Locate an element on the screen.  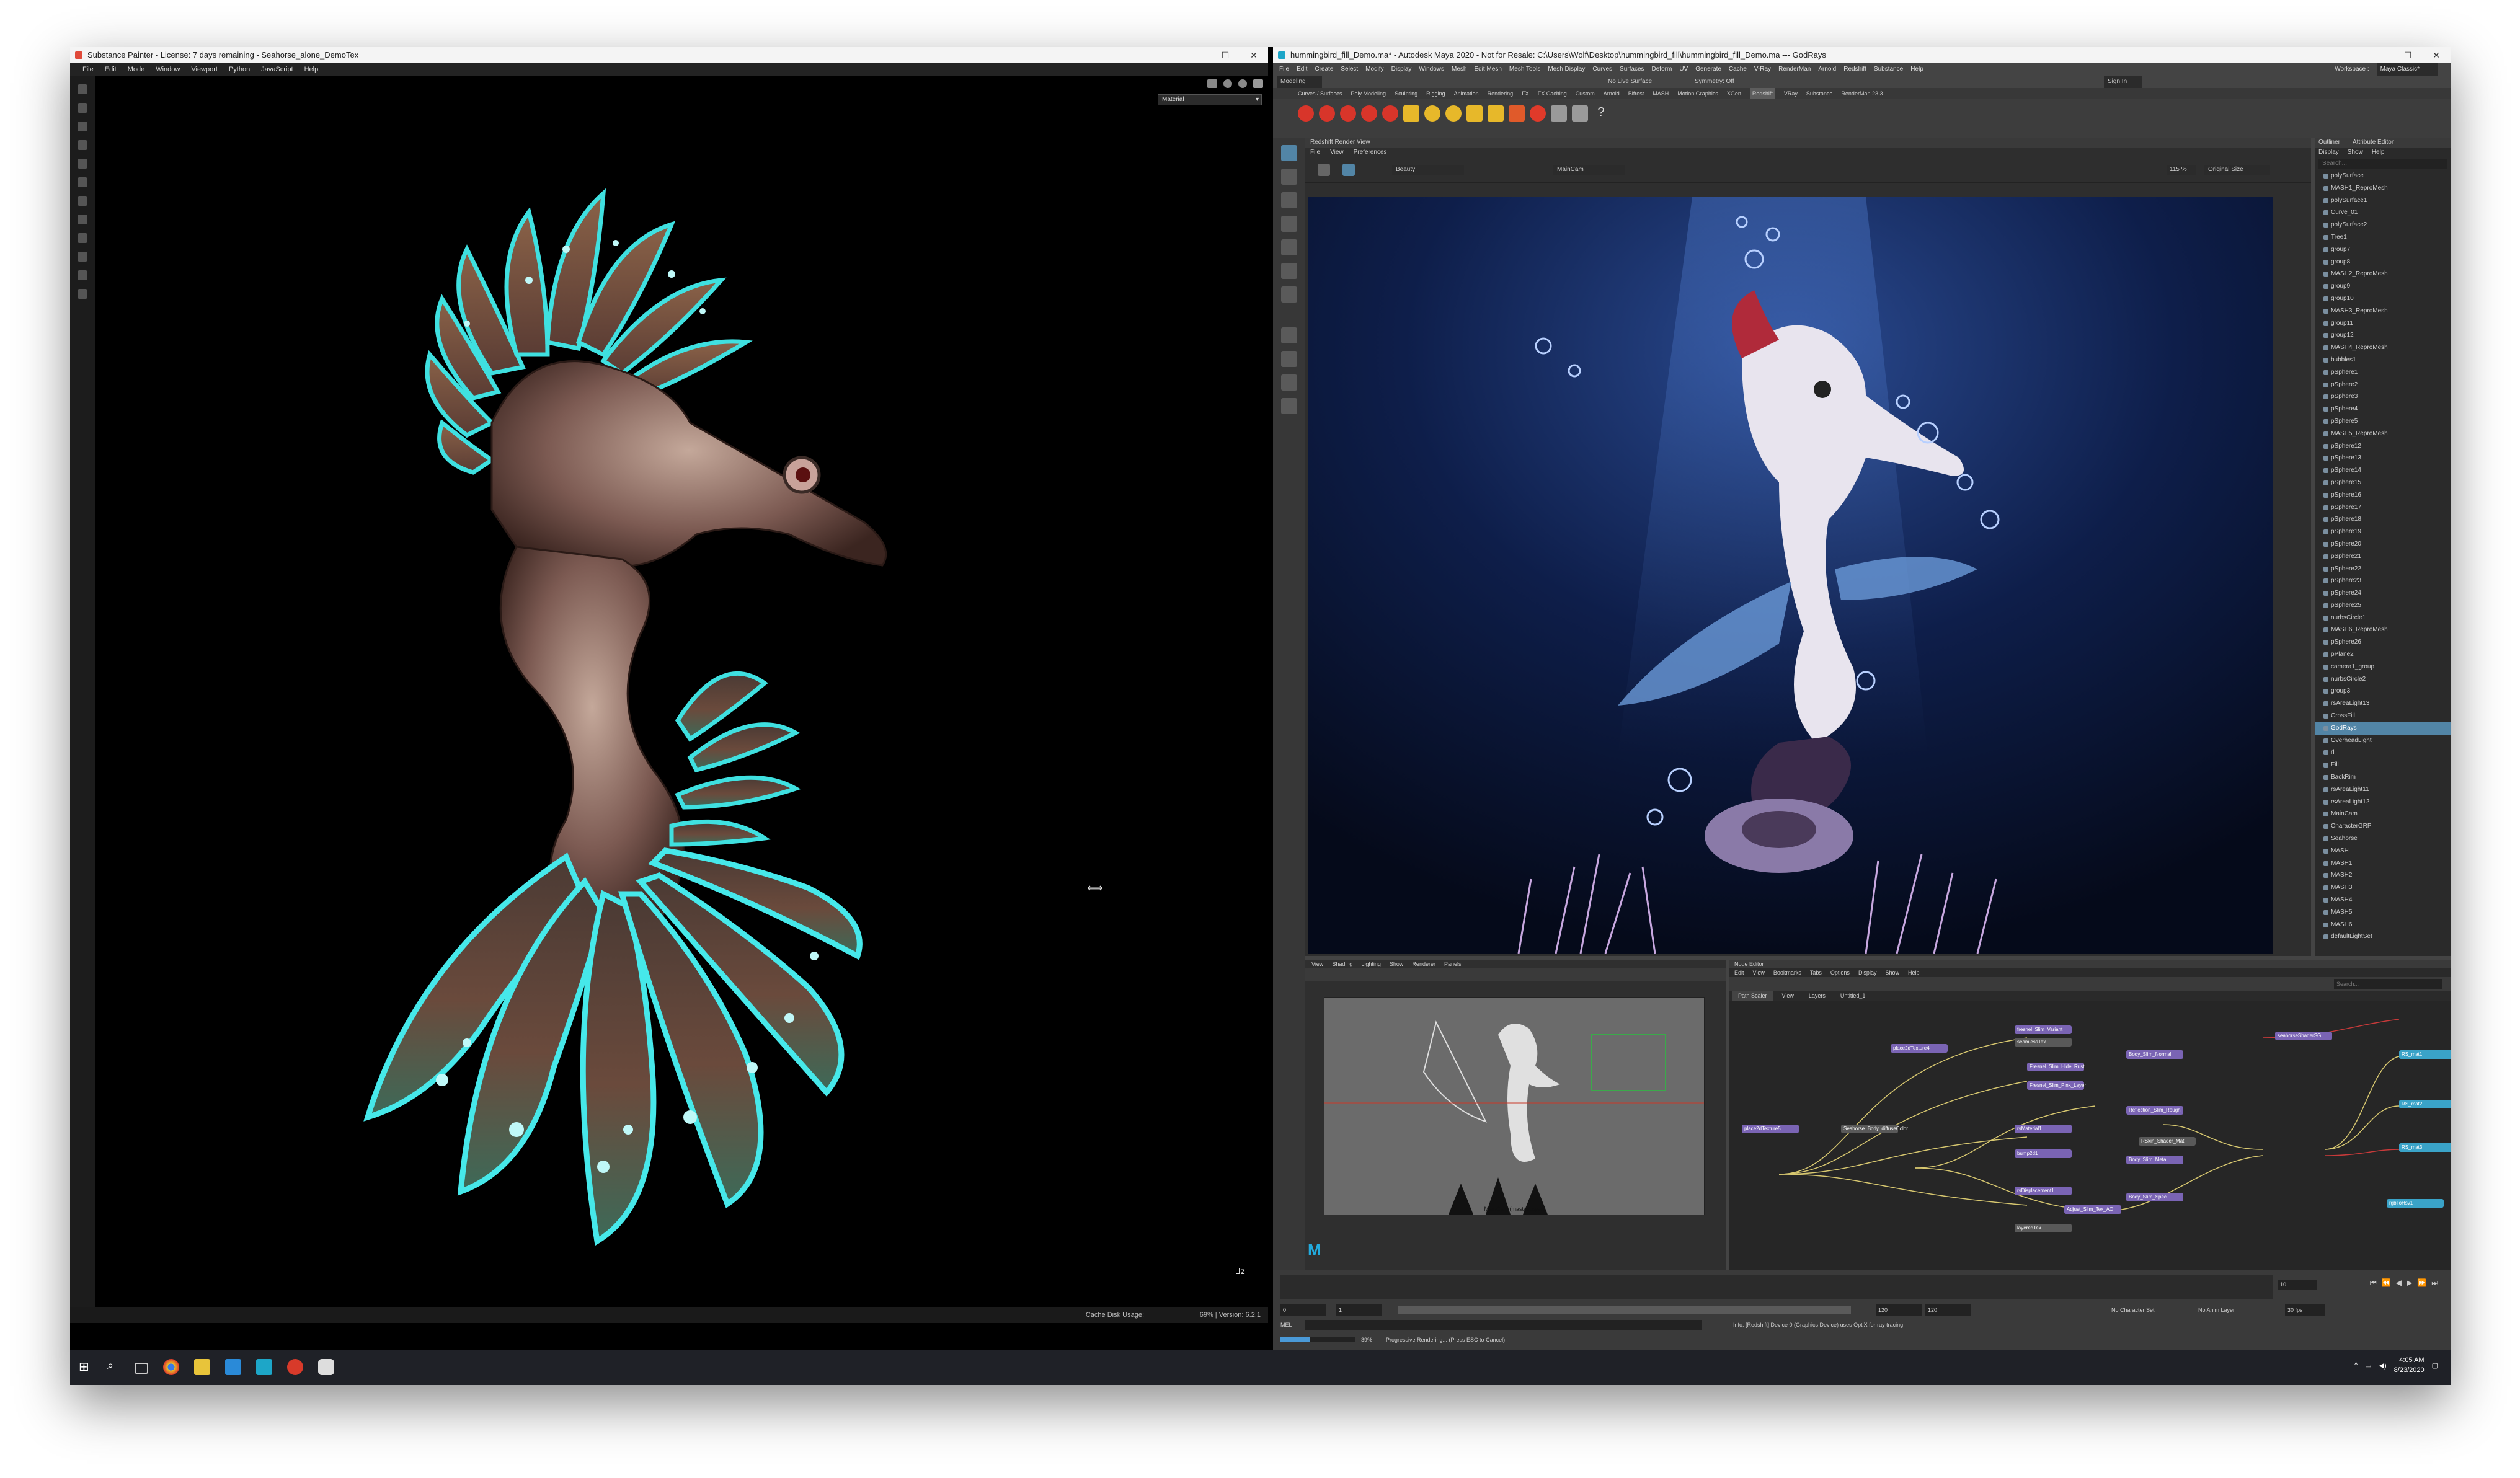
outliner-item: pSphere15 is located at coordinates (2383, 483).